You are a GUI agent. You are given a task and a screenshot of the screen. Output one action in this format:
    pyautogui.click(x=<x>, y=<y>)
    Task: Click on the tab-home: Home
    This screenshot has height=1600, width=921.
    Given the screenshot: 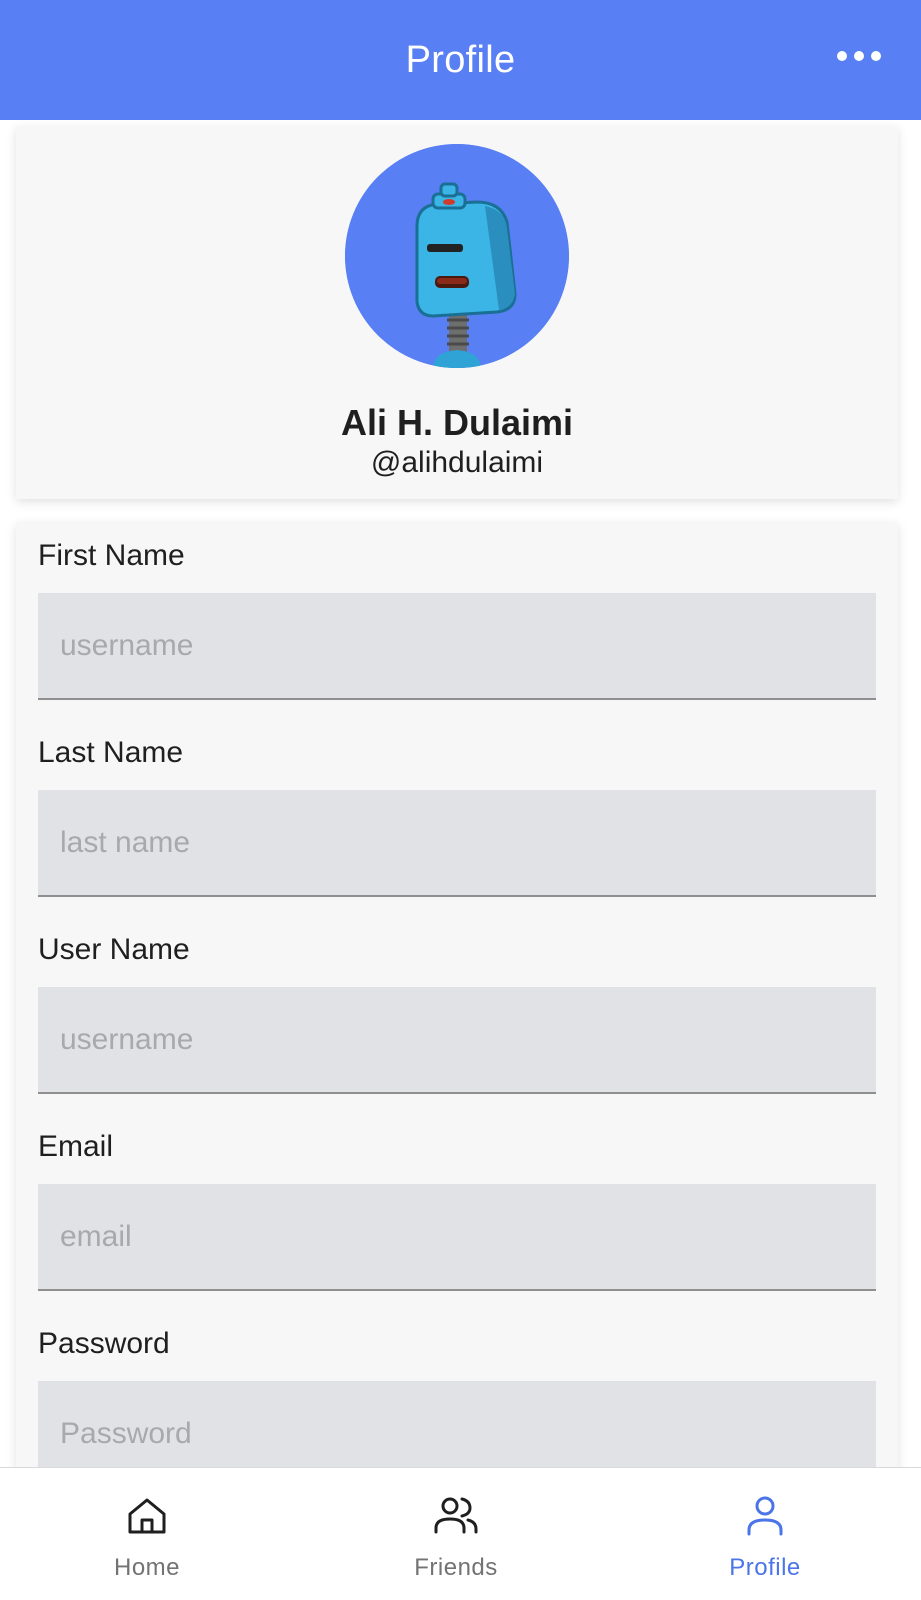 What is the action you would take?
    pyautogui.click(x=147, y=1534)
    